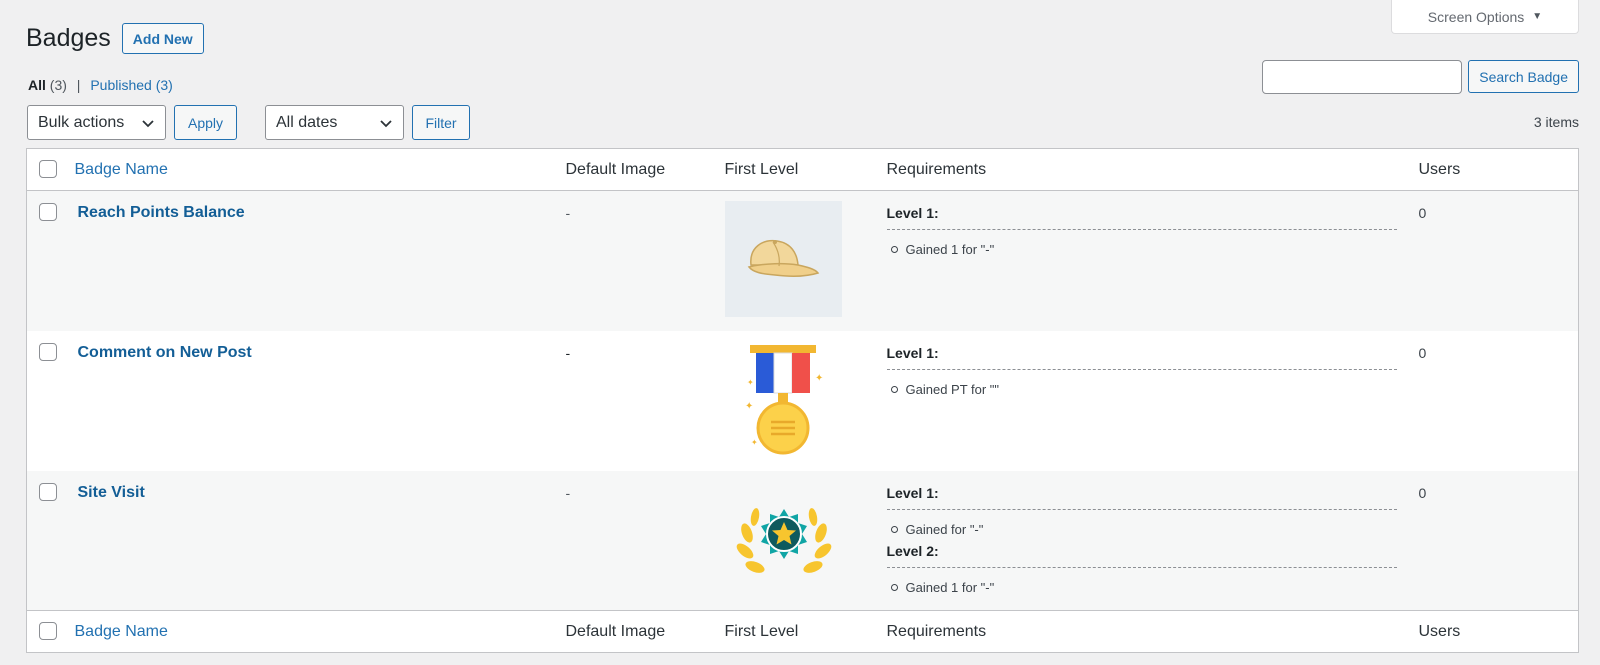 The height and width of the screenshot is (665, 1600). I want to click on page-header: Badges Add New, so click(115, 38).